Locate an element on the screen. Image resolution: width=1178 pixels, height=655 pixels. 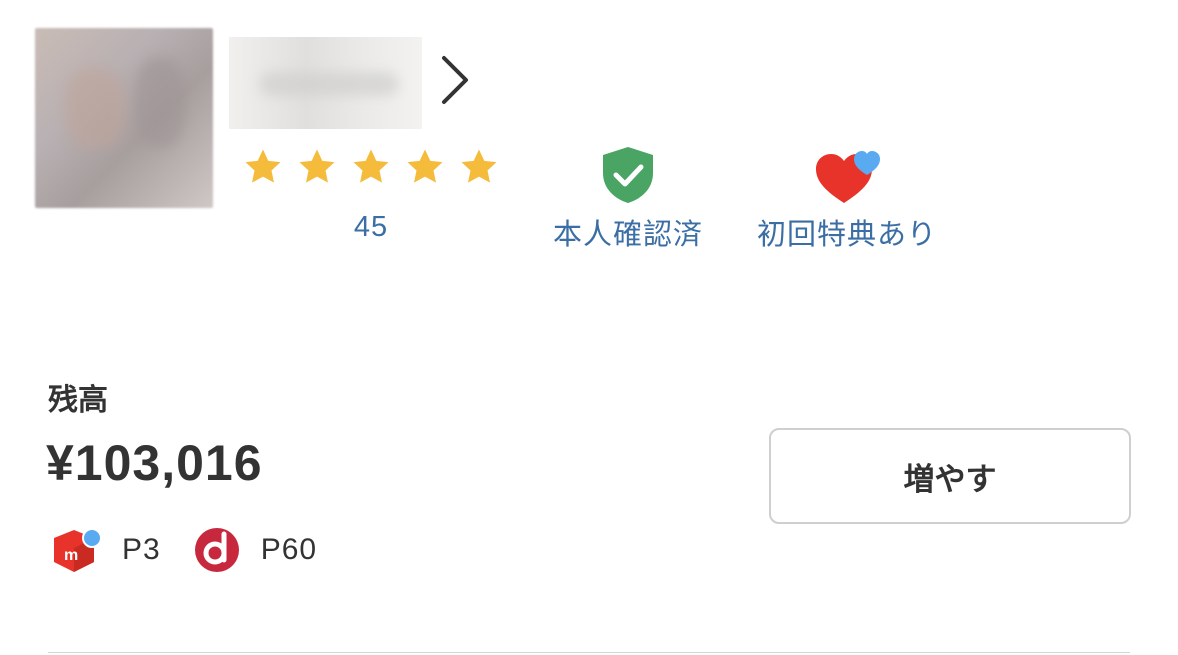
d-points-value: P60 is located at coordinates (289, 549).